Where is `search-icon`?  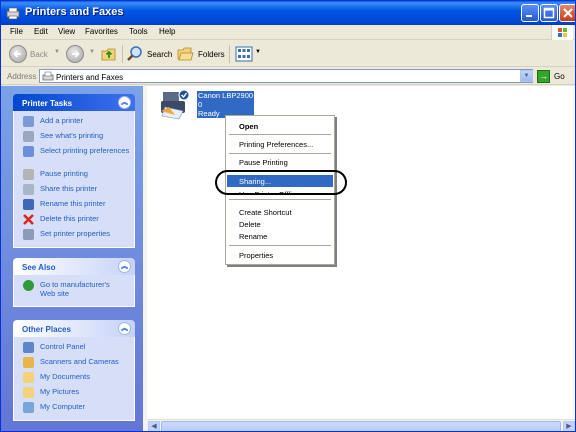 search-icon is located at coordinates (135, 54).